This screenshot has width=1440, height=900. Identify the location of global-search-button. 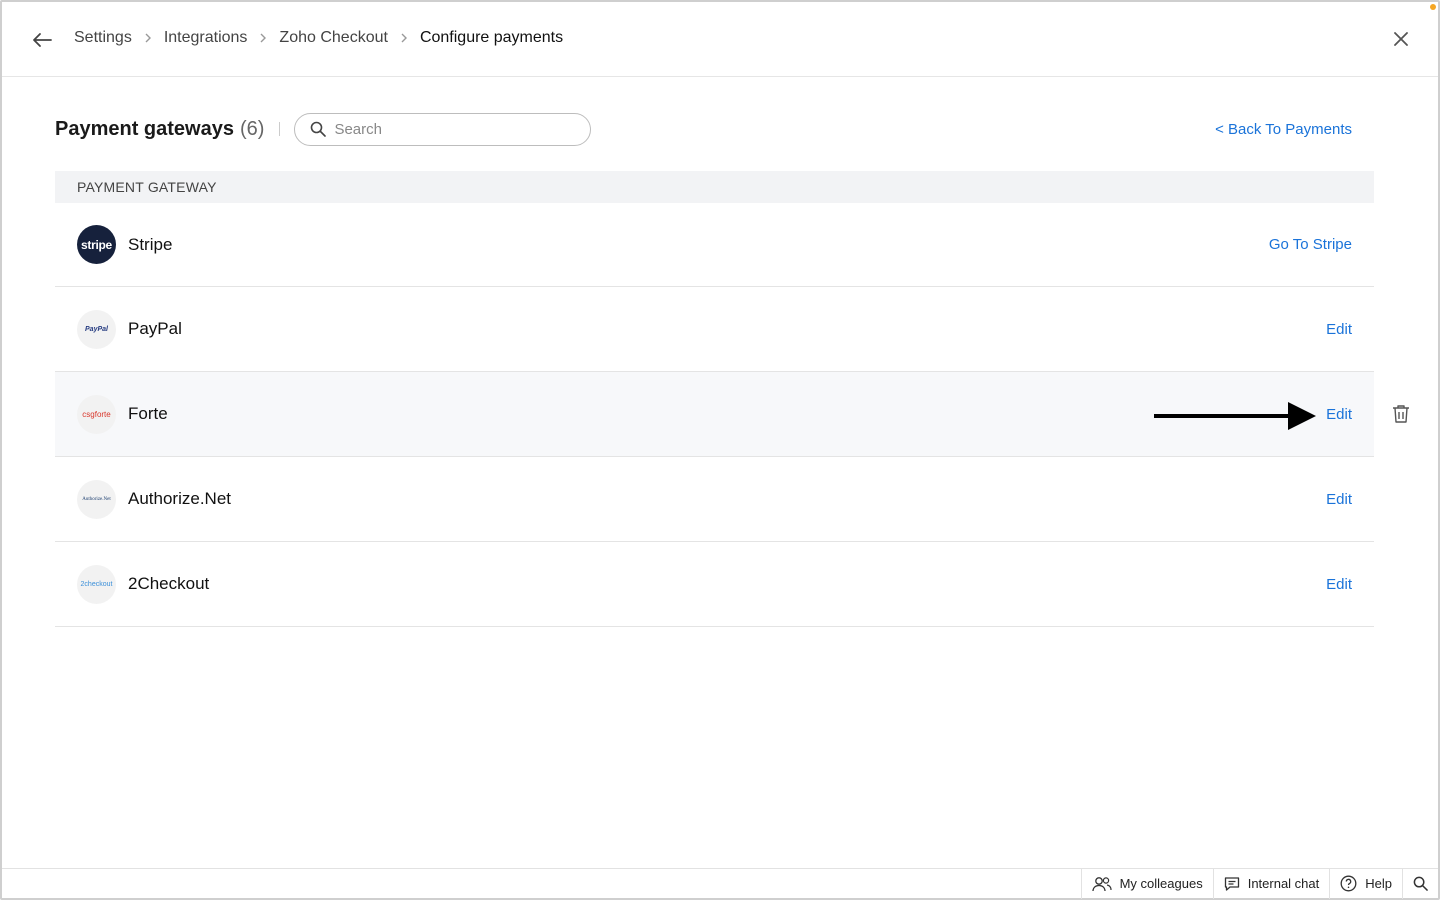
(1420, 883).